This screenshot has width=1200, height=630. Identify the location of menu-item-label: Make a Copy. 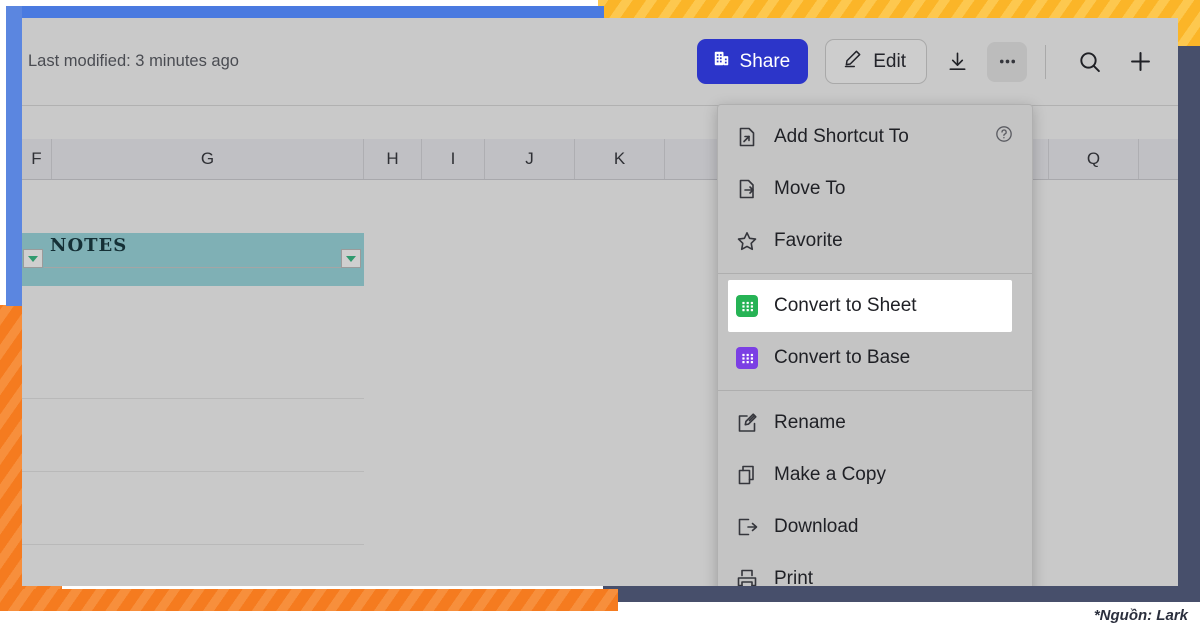
(830, 474).